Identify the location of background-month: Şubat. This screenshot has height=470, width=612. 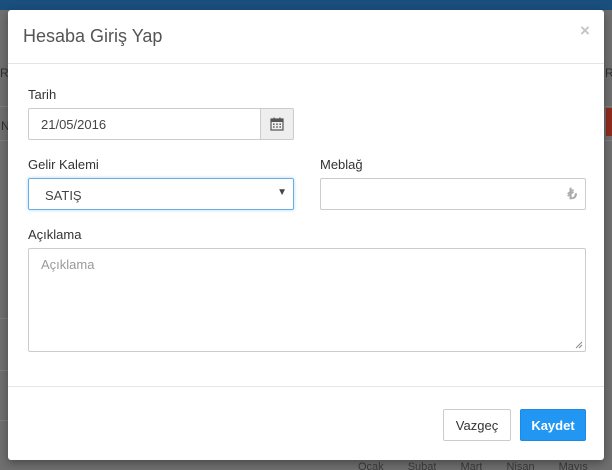
(422, 465).